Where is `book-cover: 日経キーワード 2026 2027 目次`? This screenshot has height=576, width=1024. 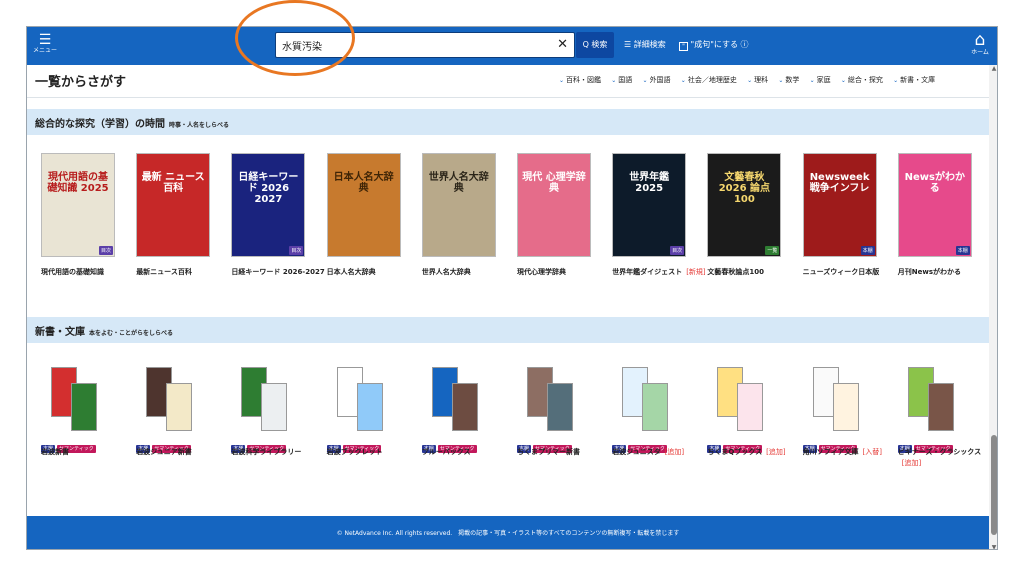 book-cover: 日経キーワード 2026 2027 目次 is located at coordinates (268, 205).